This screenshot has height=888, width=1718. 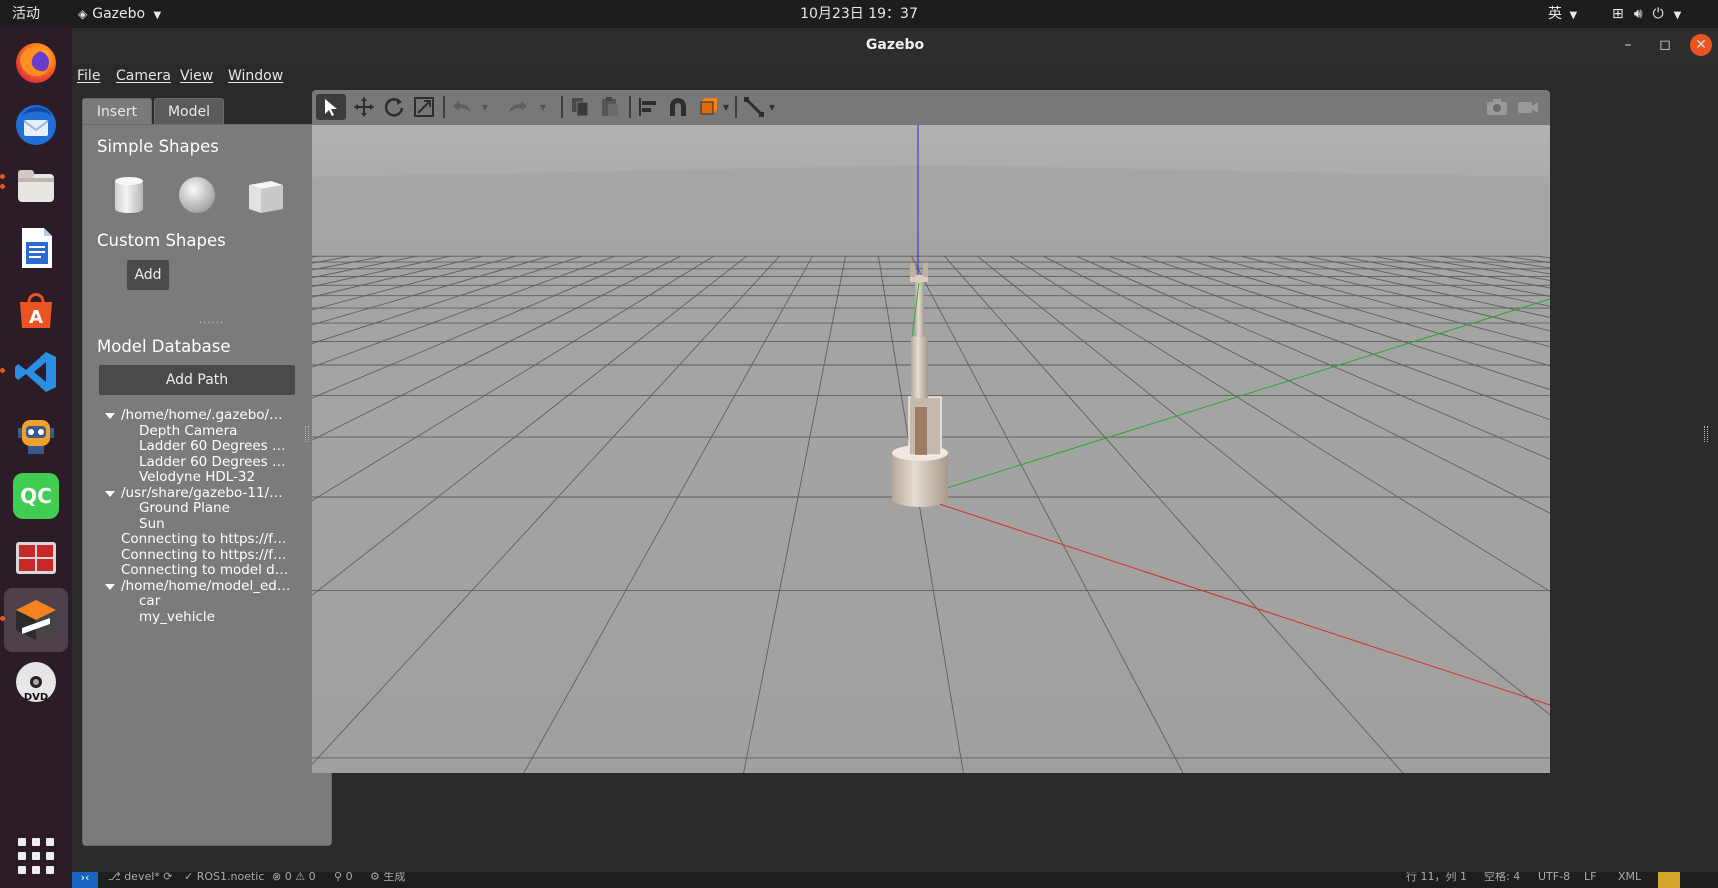 What do you see at coordinates (678, 107) in the screenshot?
I see `snap-button` at bounding box center [678, 107].